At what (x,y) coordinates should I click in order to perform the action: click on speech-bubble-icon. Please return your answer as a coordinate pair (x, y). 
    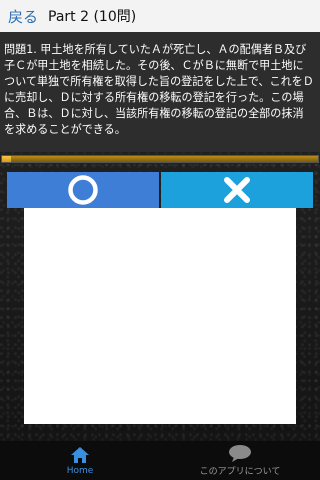
    Looking at the image, I should click on (240, 453).